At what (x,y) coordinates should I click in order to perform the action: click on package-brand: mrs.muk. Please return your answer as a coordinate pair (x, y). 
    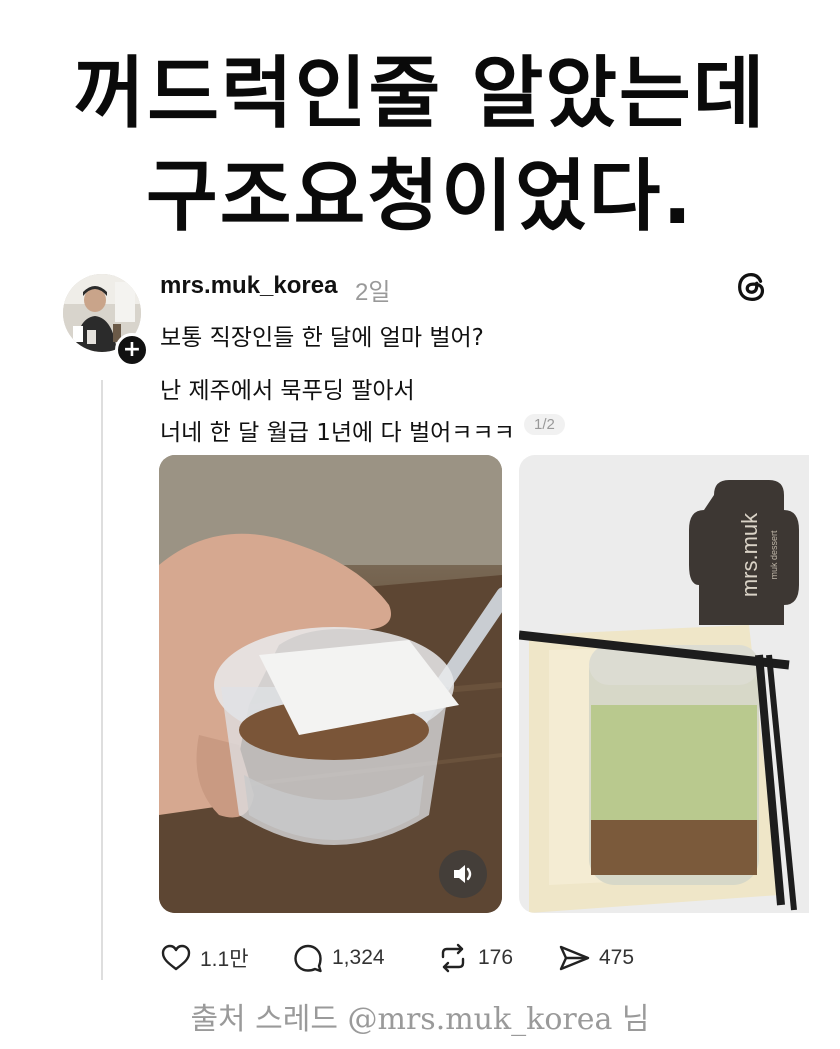
    Looking at the image, I should click on (749, 554).